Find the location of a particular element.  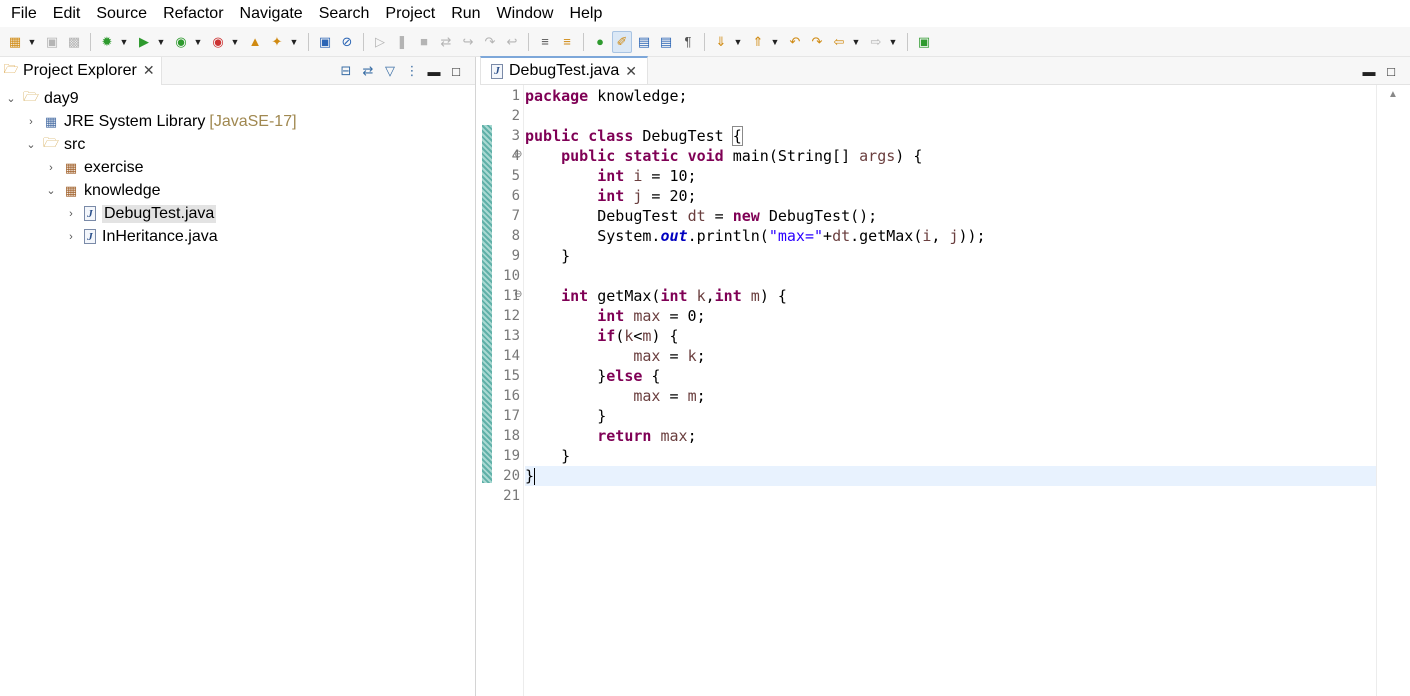

run-coverage-icon: ◉ is located at coordinates (181, 42).